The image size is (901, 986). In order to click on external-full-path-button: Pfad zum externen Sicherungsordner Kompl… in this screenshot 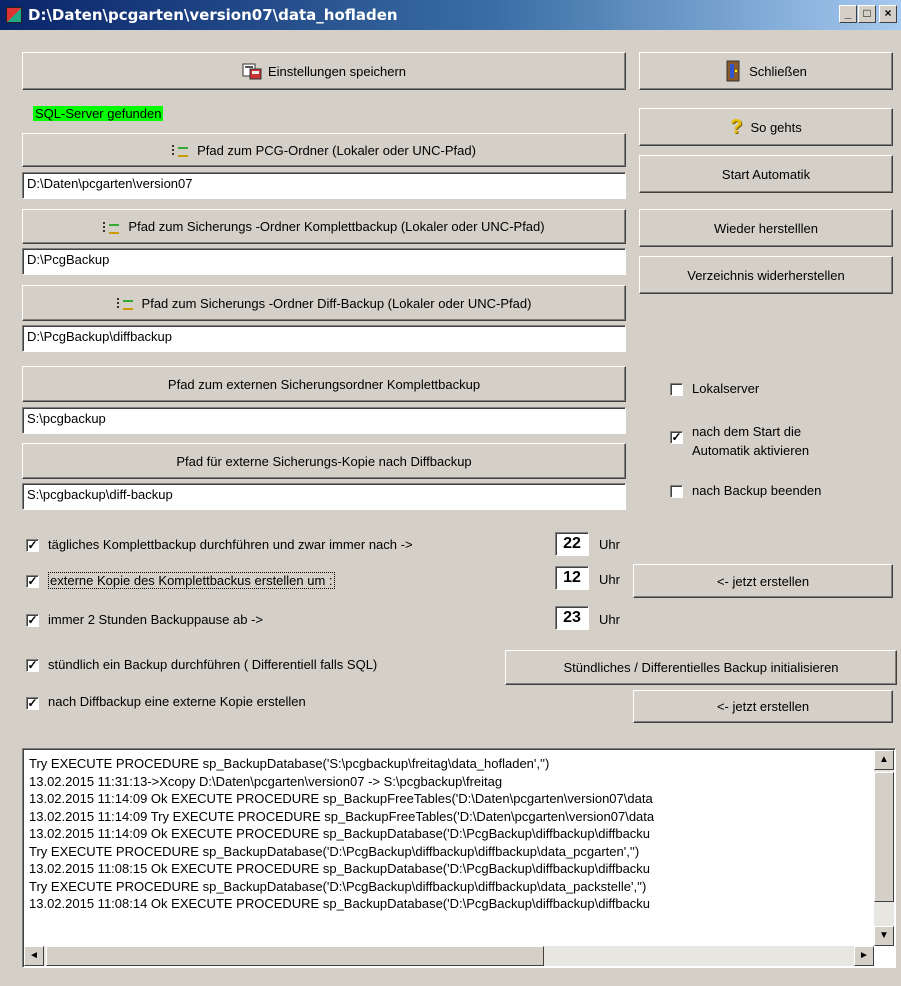, I will do `click(324, 384)`.